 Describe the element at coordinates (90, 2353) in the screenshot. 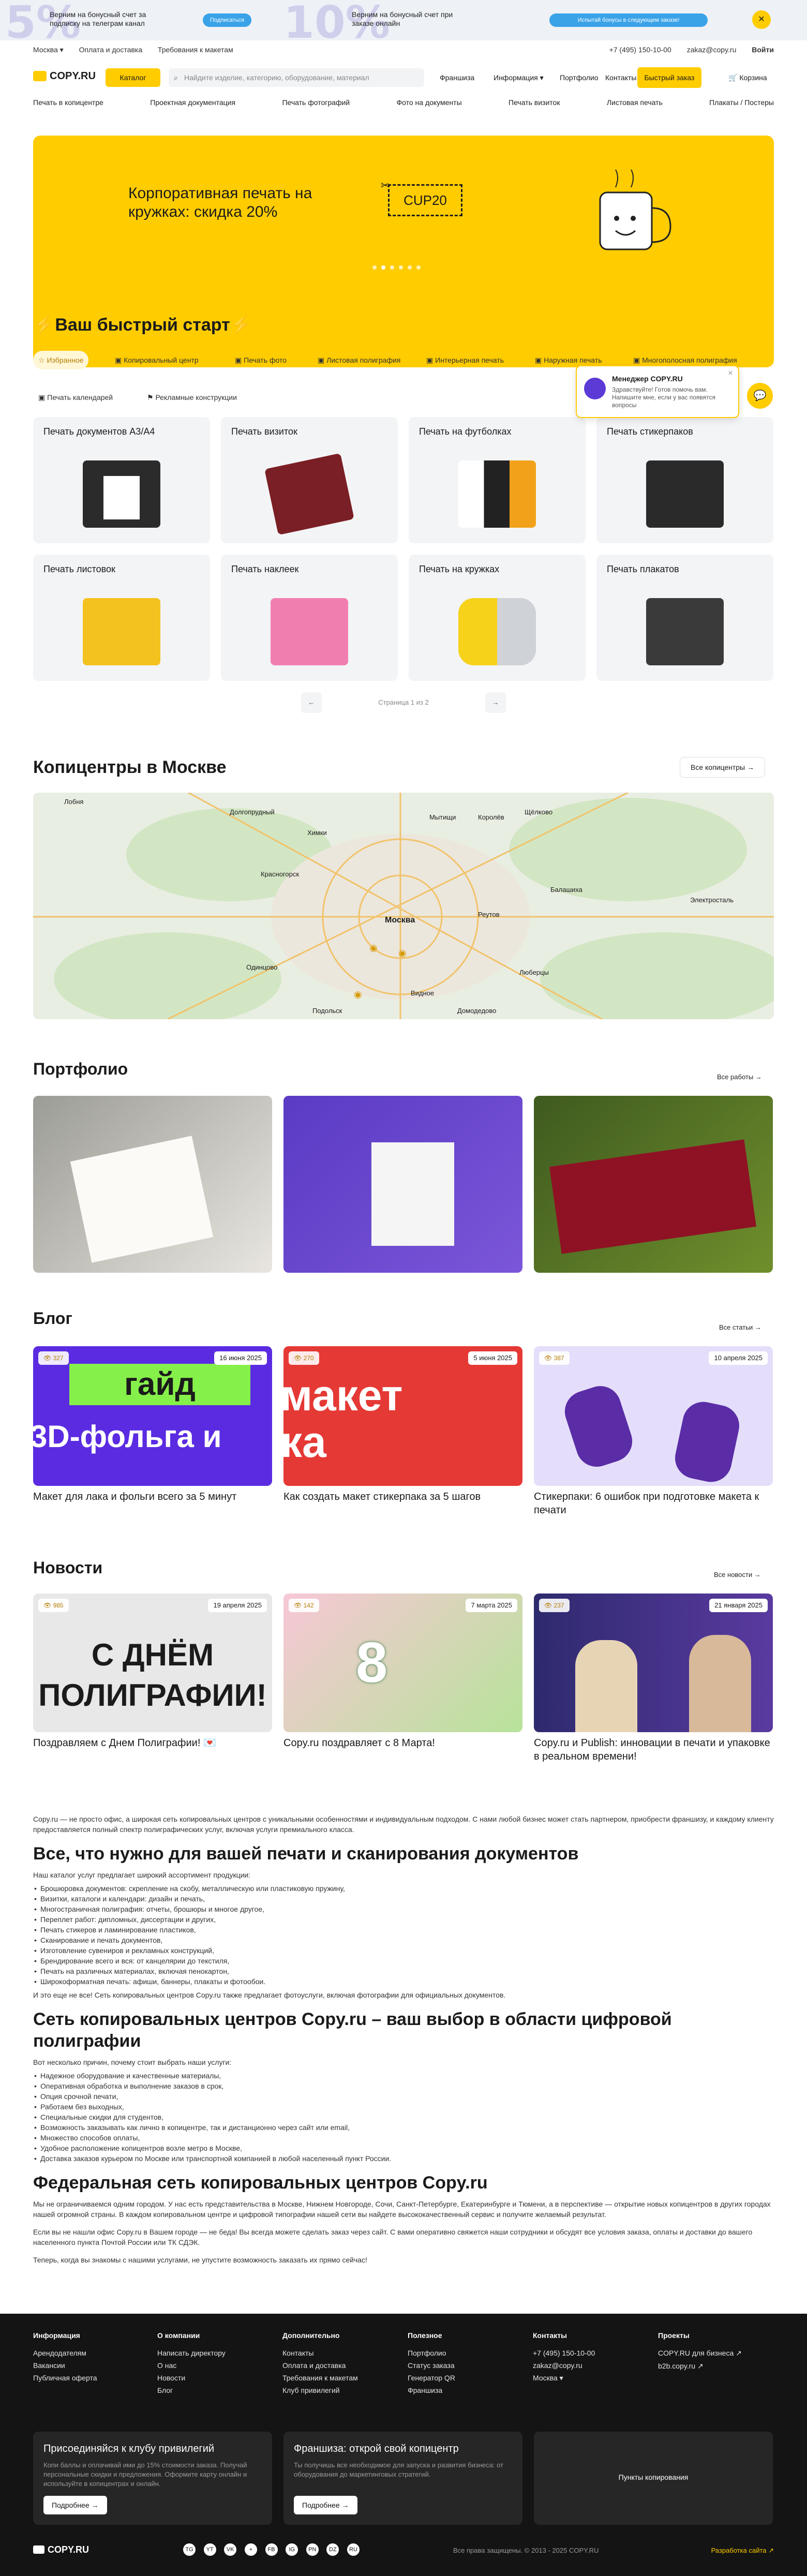

I see `footer-link: Арендодателям` at that location.